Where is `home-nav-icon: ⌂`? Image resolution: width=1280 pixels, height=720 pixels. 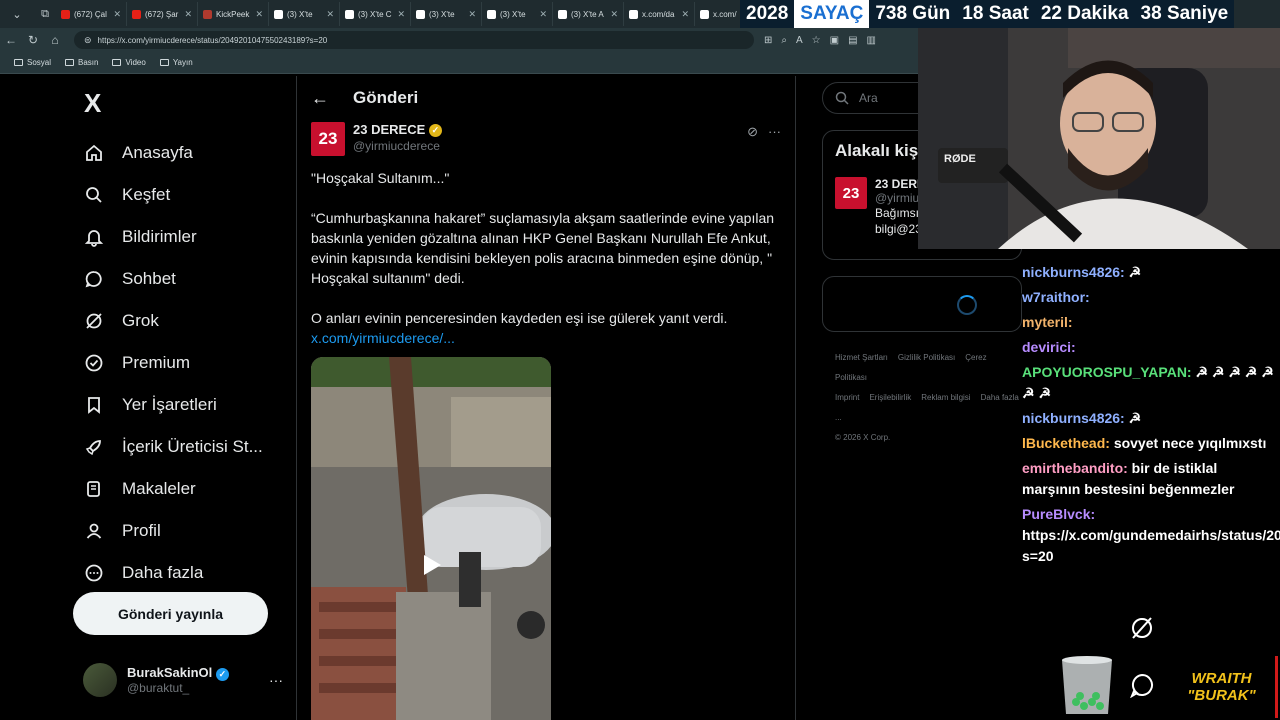
home-nav-icon: ⌂ is located at coordinates (55, 40).